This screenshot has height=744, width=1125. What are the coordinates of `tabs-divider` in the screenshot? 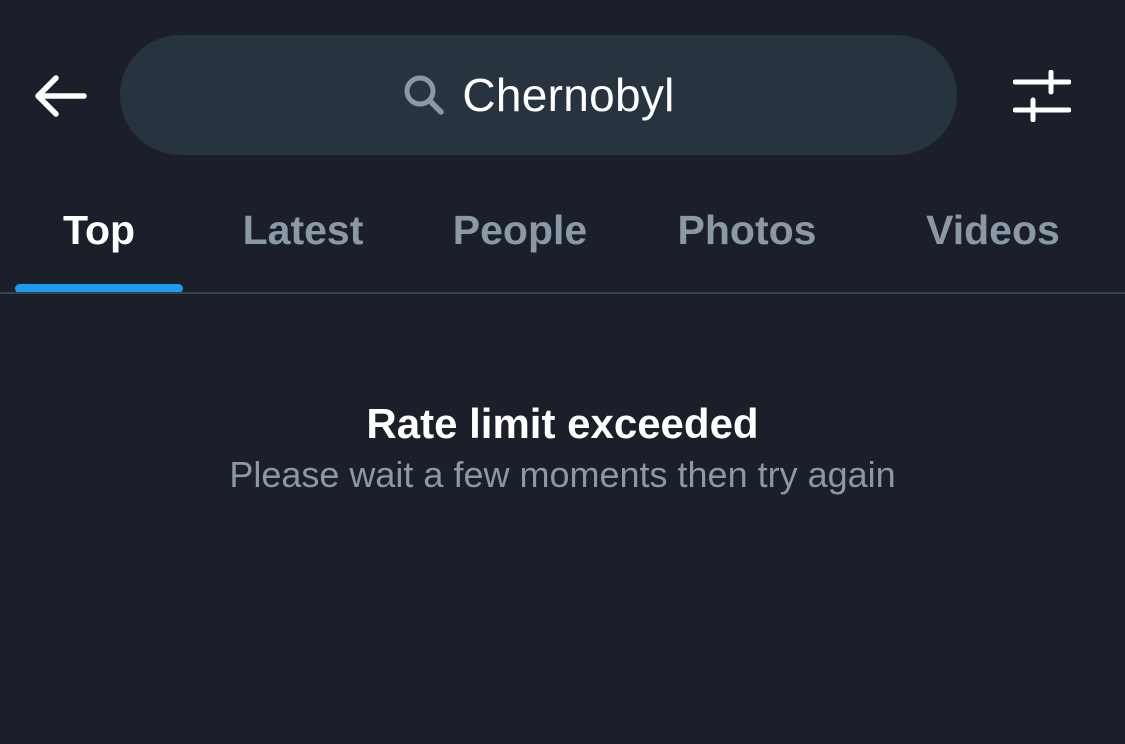 It's located at (562, 293).